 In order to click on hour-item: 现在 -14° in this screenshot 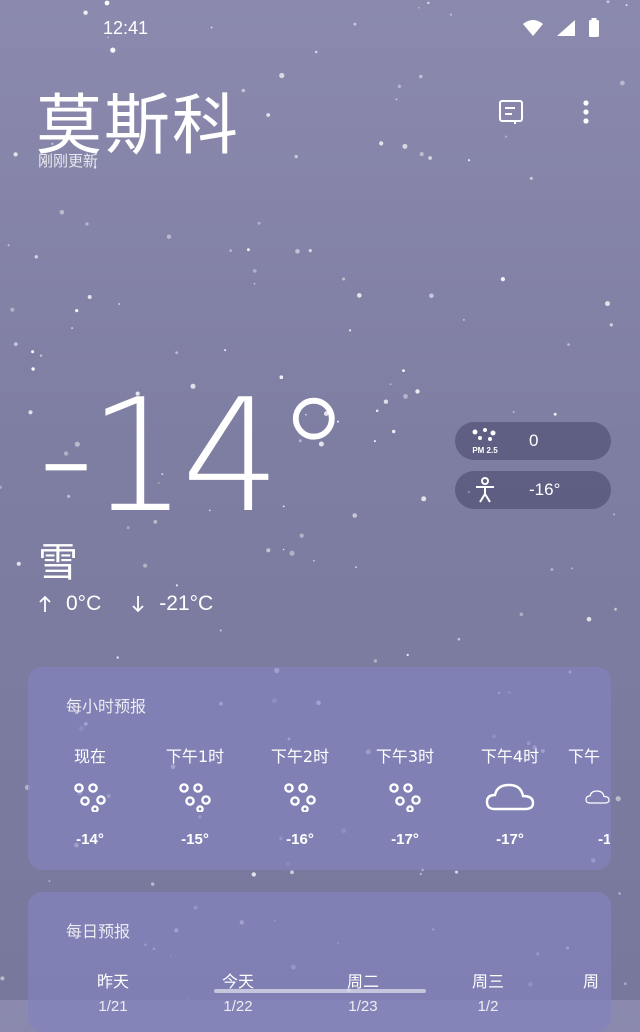, I will do `click(90, 795)`.